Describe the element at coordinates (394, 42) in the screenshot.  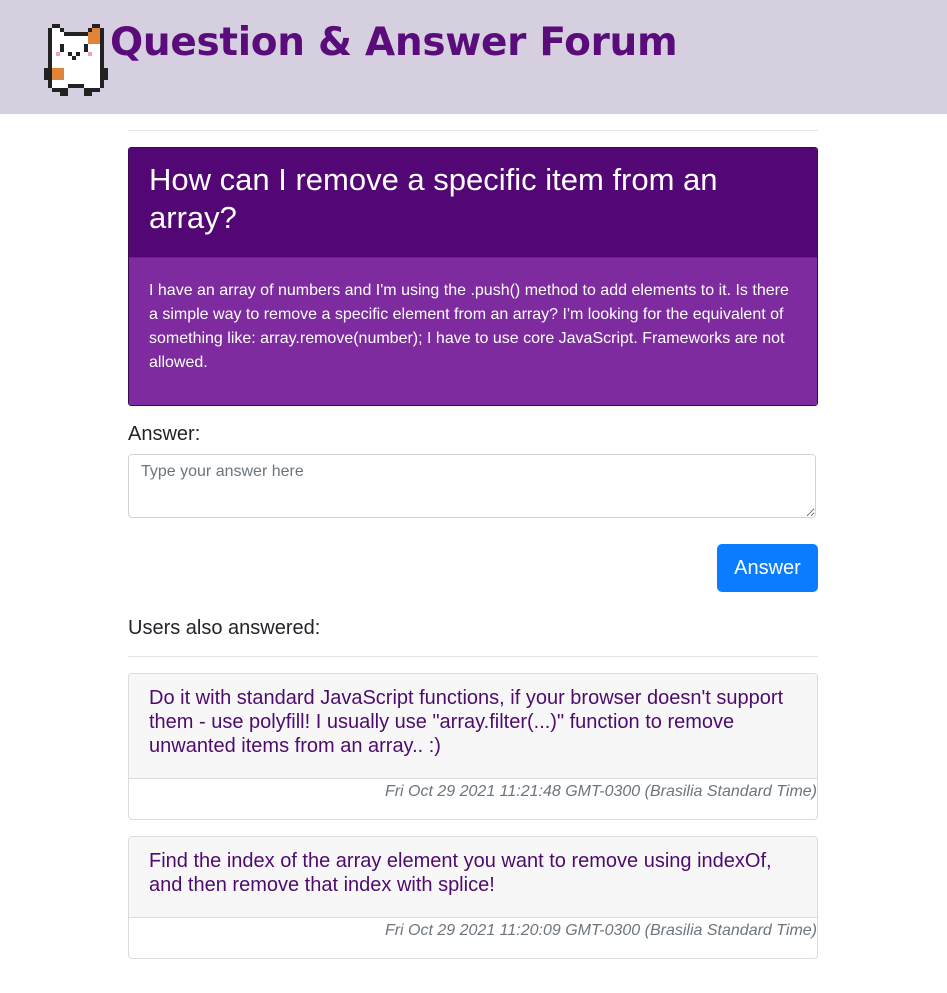
I see `site-title: Question & Answer Forum` at that location.